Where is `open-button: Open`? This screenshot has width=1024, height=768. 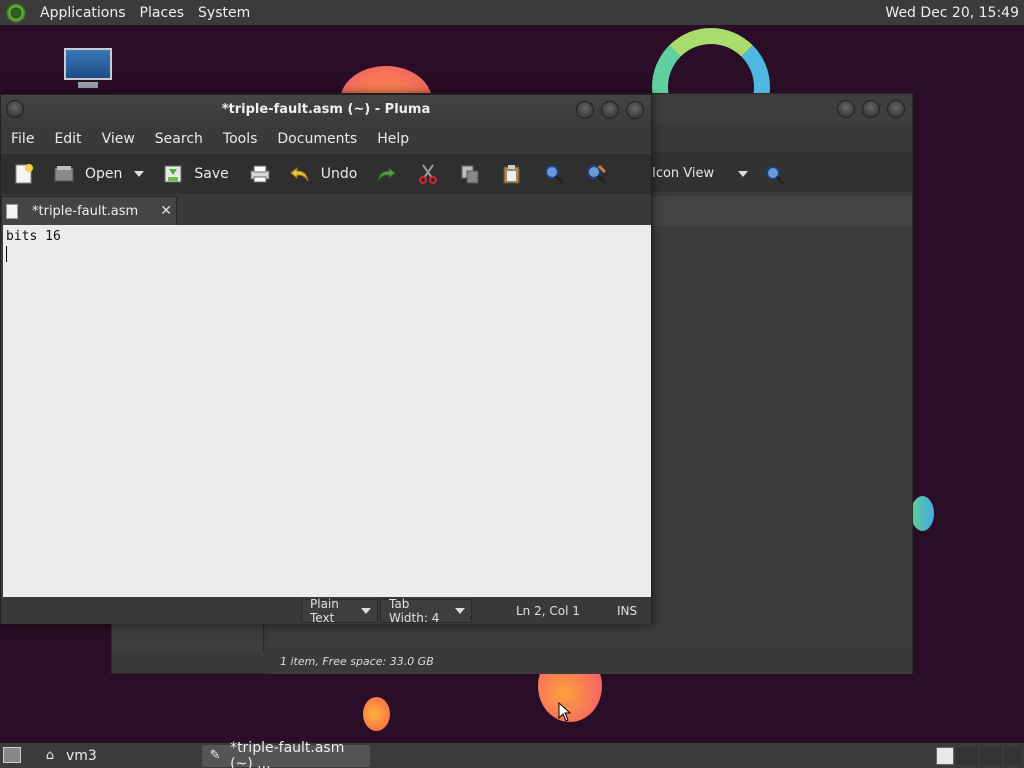
open-button: Open is located at coordinates (87, 174).